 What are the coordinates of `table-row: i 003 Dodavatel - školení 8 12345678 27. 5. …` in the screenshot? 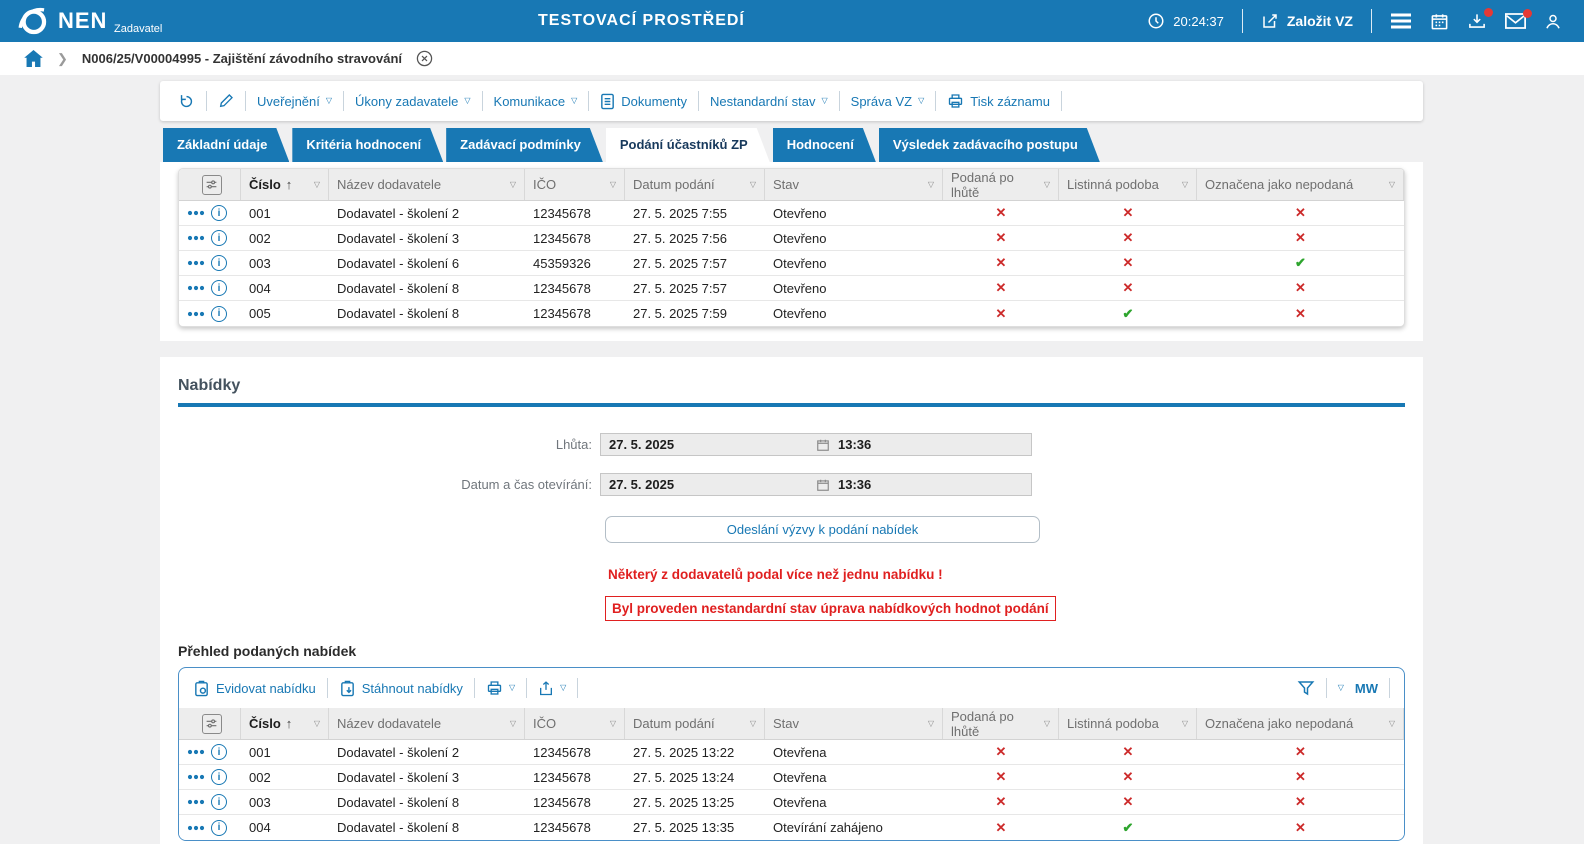 It's located at (791, 802).